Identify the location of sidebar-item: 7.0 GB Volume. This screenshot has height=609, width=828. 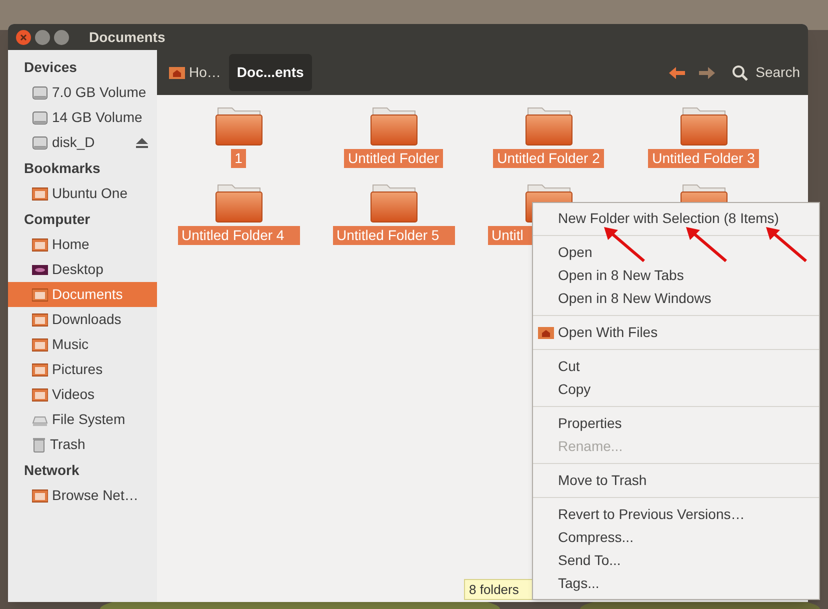
(82, 92).